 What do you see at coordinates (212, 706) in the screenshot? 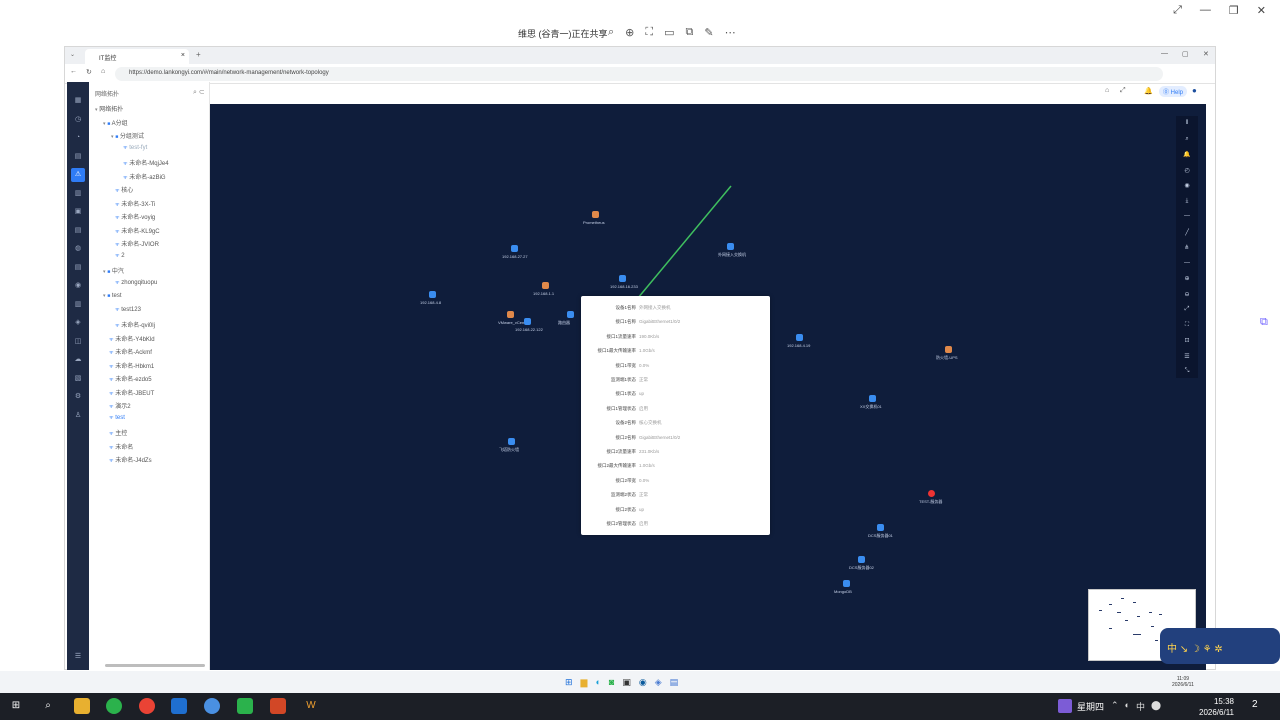
I see `browser-icon` at bounding box center [212, 706].